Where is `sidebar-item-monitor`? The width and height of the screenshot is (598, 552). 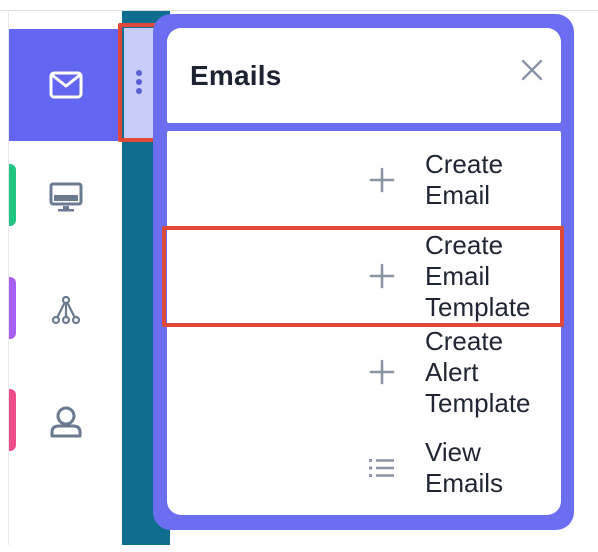 sidebar-item-monitor is located at coordinates (66, 197).